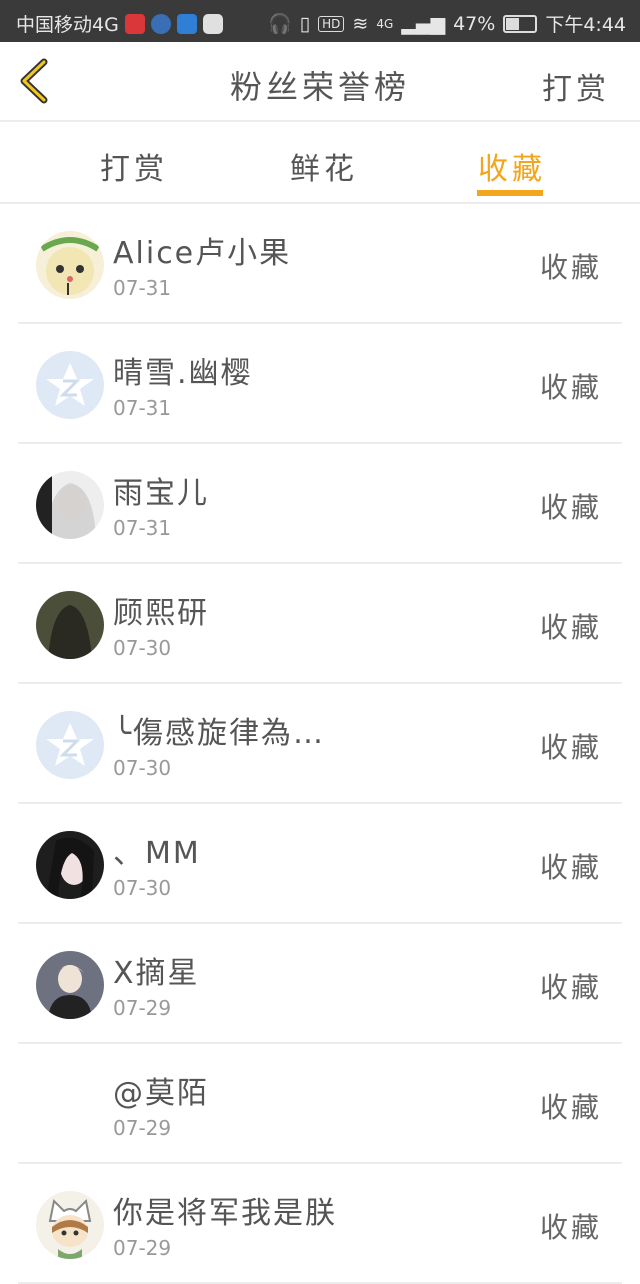  Describe the element at coordinates (320, 1104) in the screenshot. I see `list-item: @莫陌 07-29 收藏` at that location.